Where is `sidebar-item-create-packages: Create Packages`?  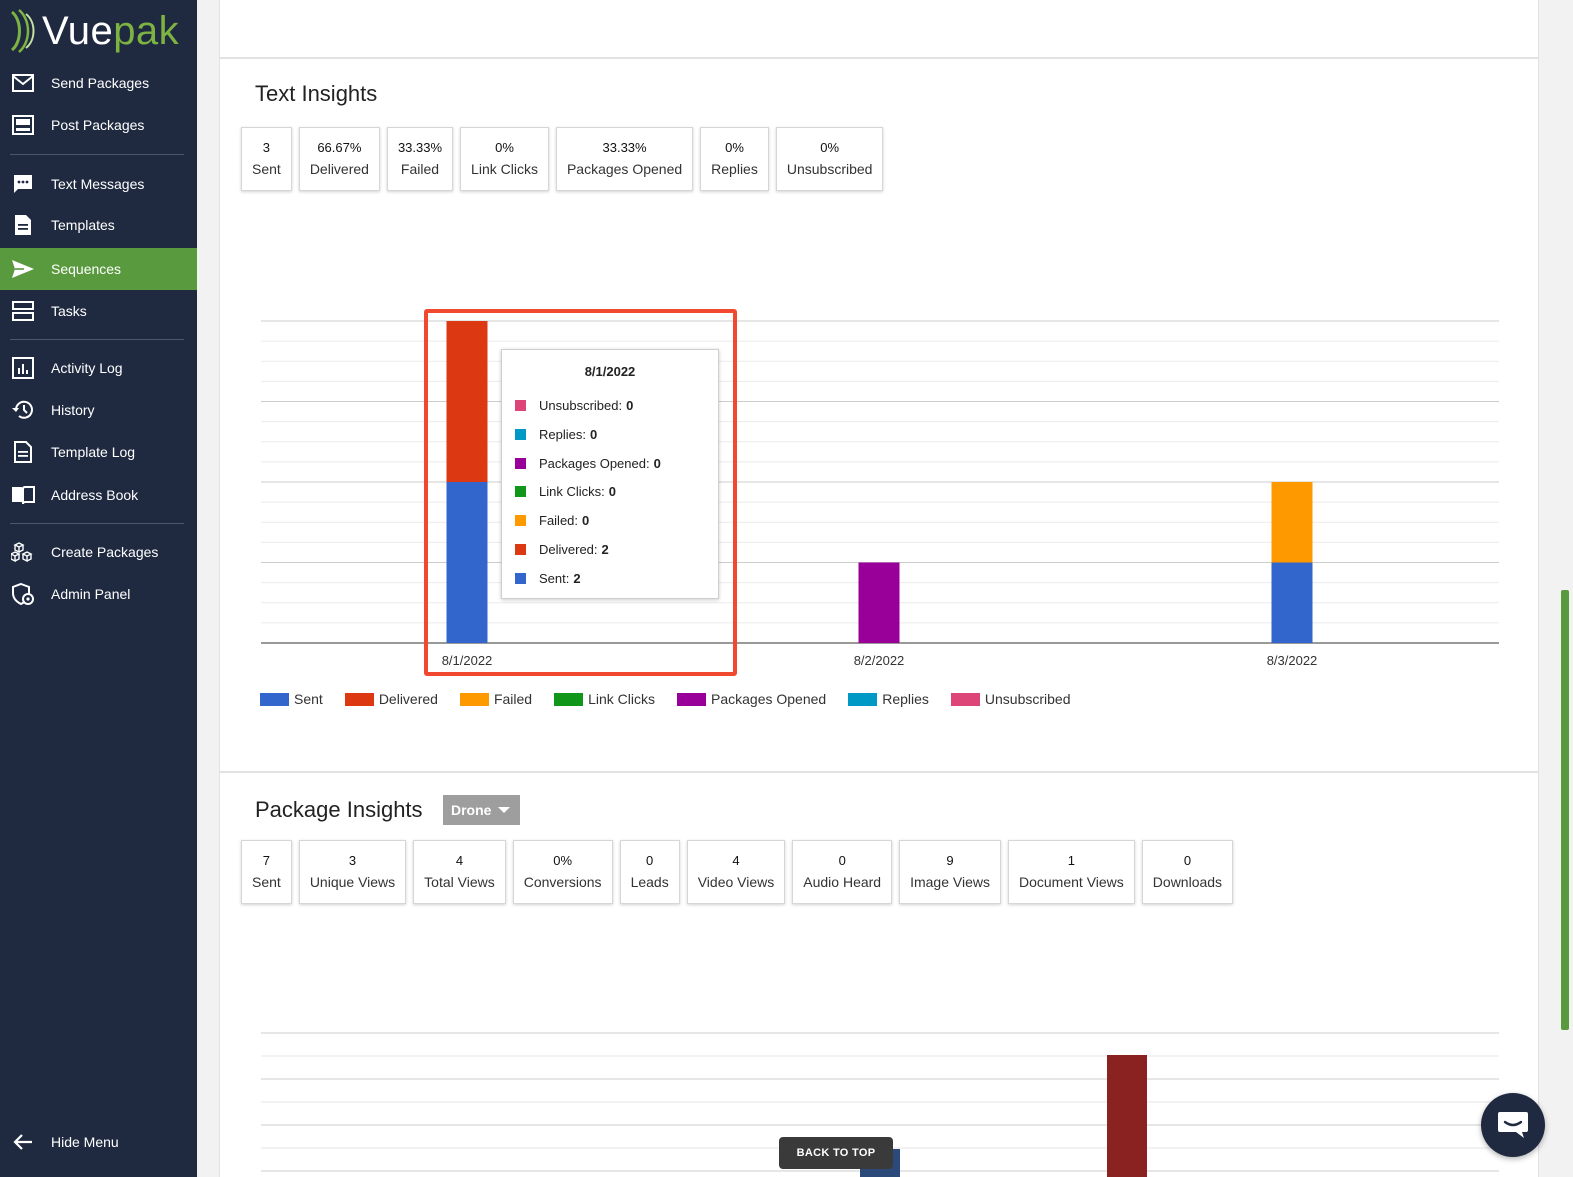
sidebar-item-create-packages: Create Packages is located at coordinates (98, 552).